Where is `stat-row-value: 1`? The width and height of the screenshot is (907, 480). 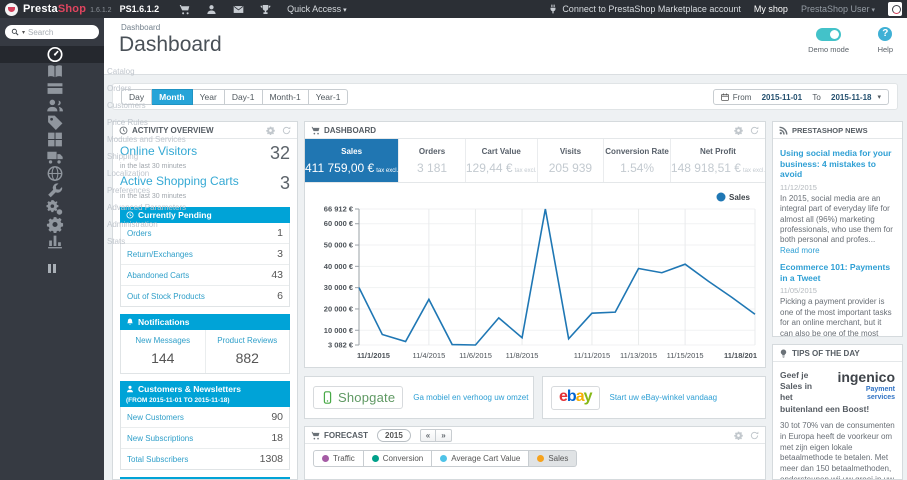 stat-row-value: 1 is located at coordinates (280, 233).